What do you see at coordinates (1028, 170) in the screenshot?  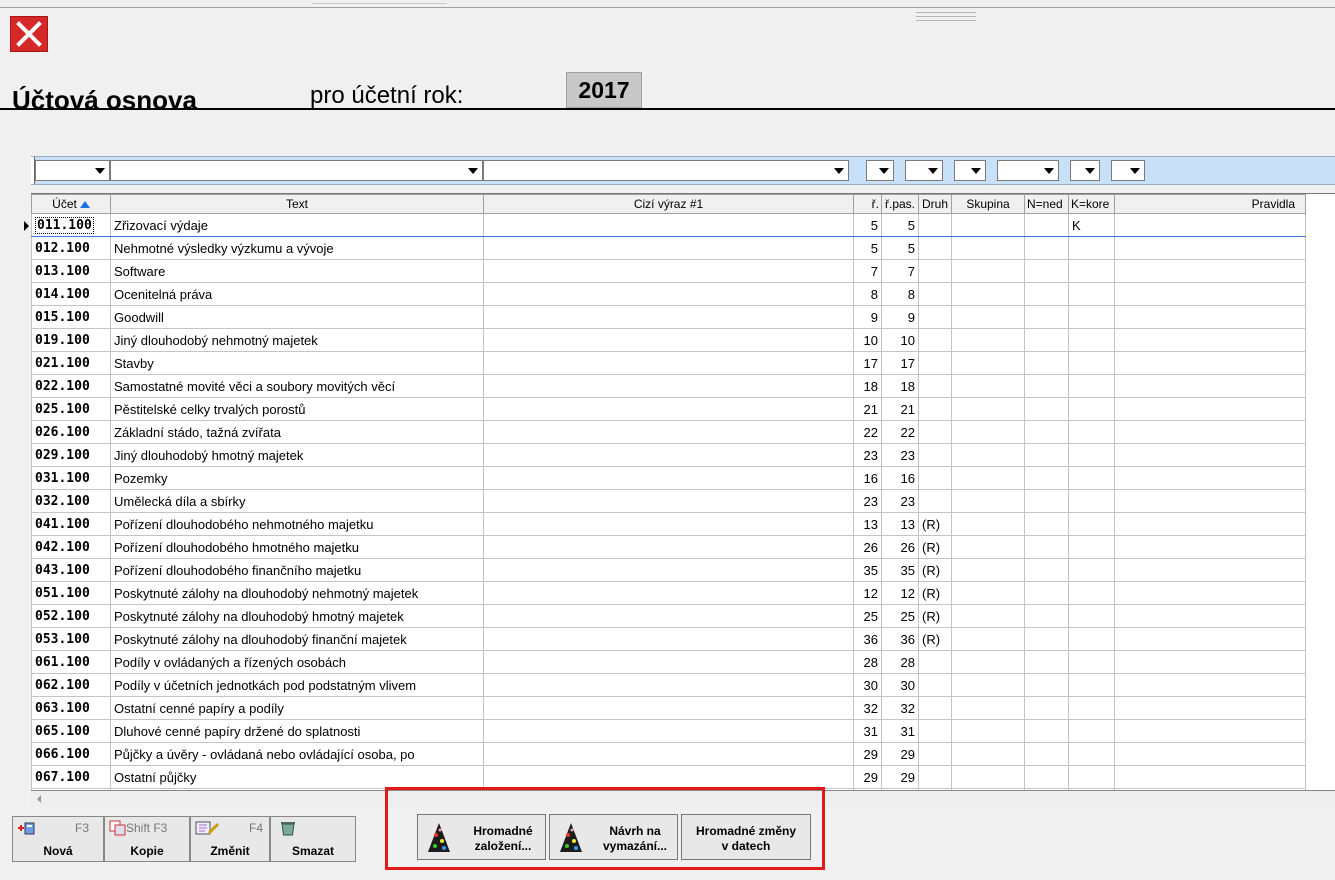 I see `filter-skupina` at bounding box center [1028, 170].